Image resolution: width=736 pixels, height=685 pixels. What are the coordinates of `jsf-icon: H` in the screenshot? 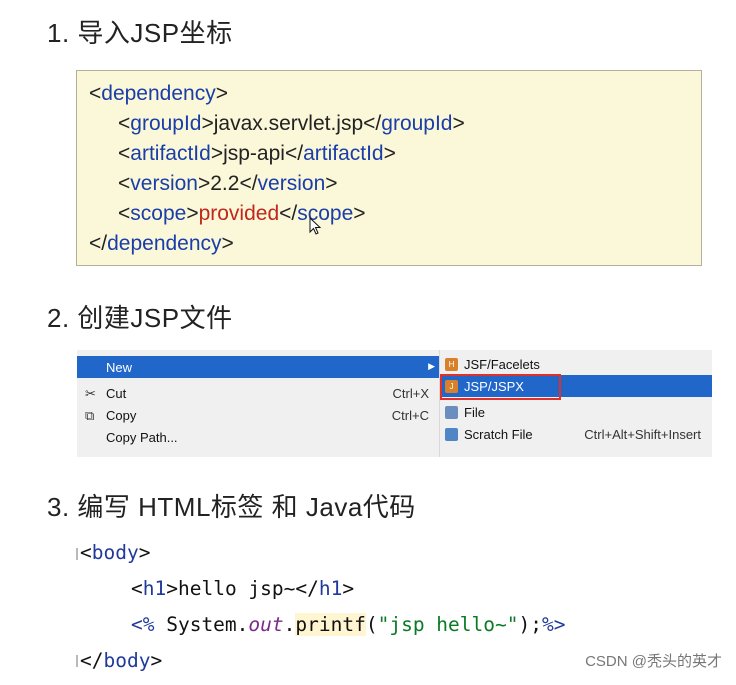 It's located at (451, 364).